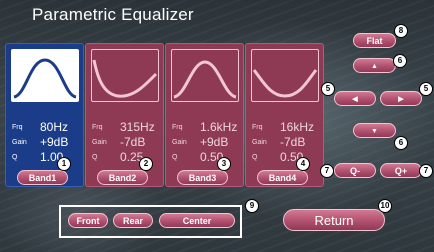  What do you see at coordinates (64, 164) in the screenshot?
I see `callout-band1: 1` at bounding box center [64, 164].